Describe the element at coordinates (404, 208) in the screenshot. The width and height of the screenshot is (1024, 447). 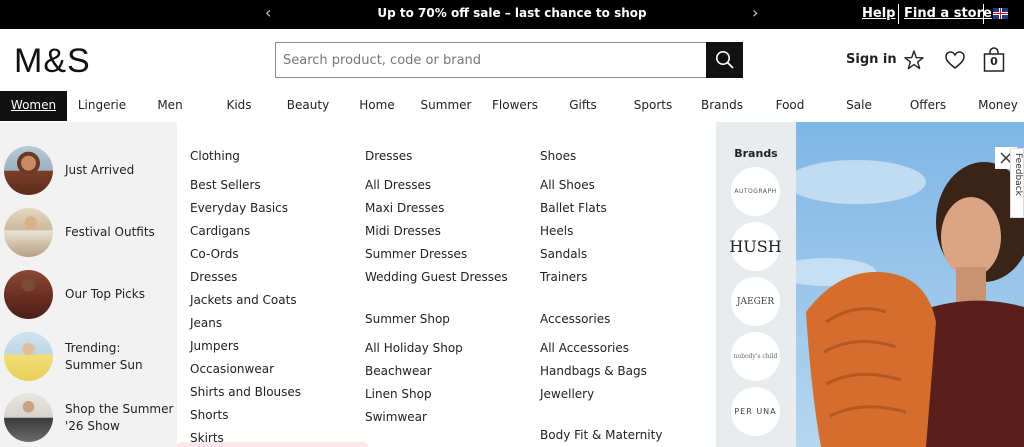
I see `menu-link: Maxi Dresses` at that location.